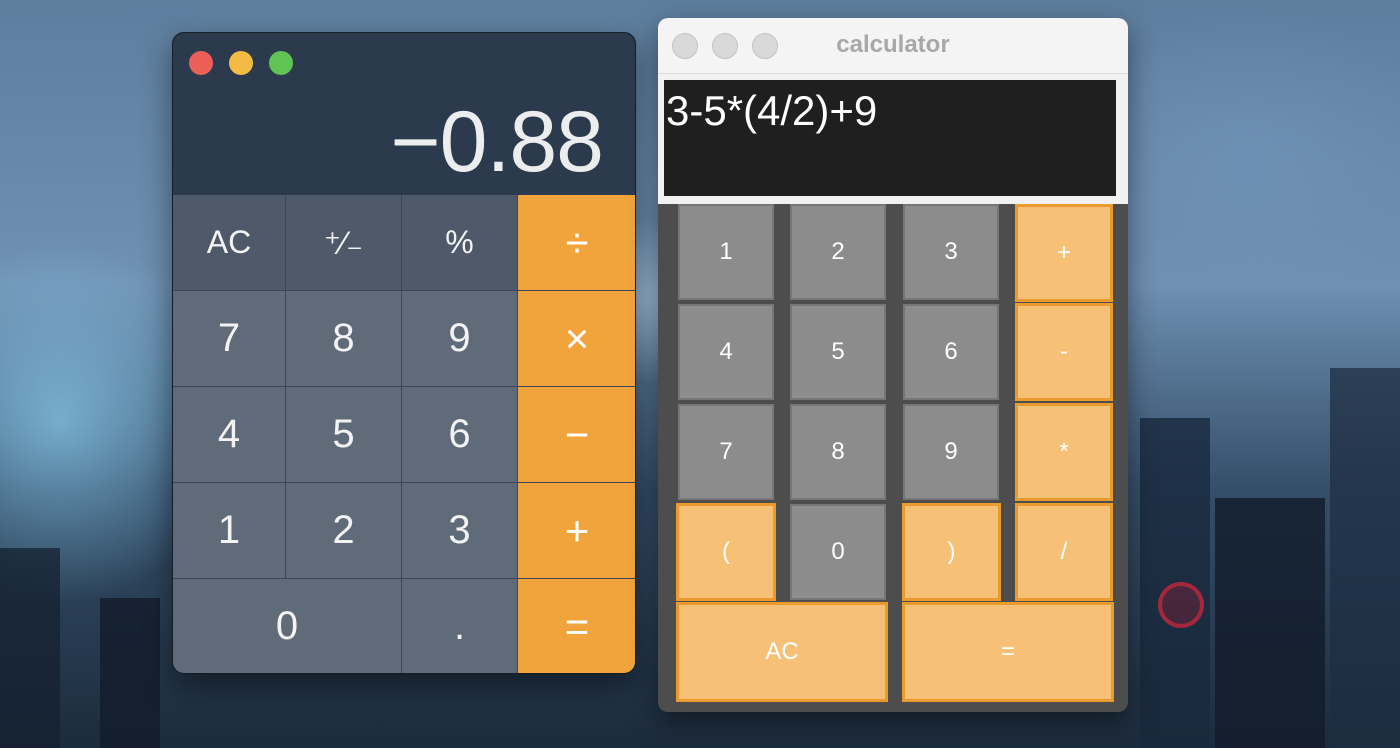 This screenshot has height=748, width=1400. I want to click on mac-display: −0.88, so click(497, 142).